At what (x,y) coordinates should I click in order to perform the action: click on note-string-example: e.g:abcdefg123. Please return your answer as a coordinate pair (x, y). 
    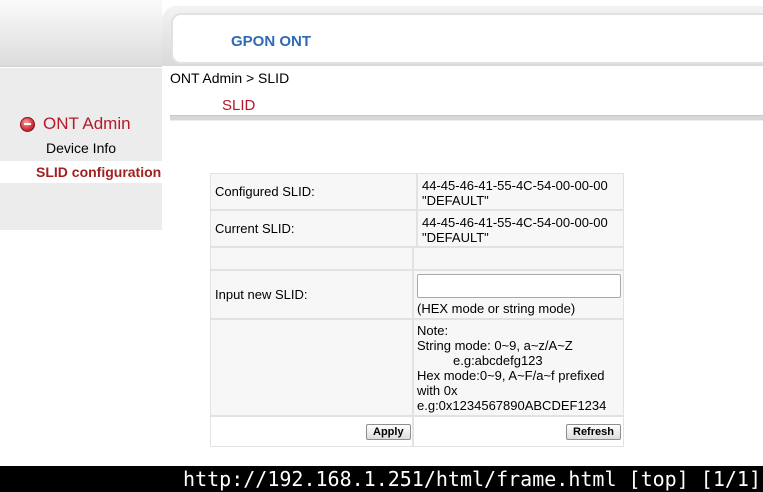
    Looking at the image, I should click on (498, 360).